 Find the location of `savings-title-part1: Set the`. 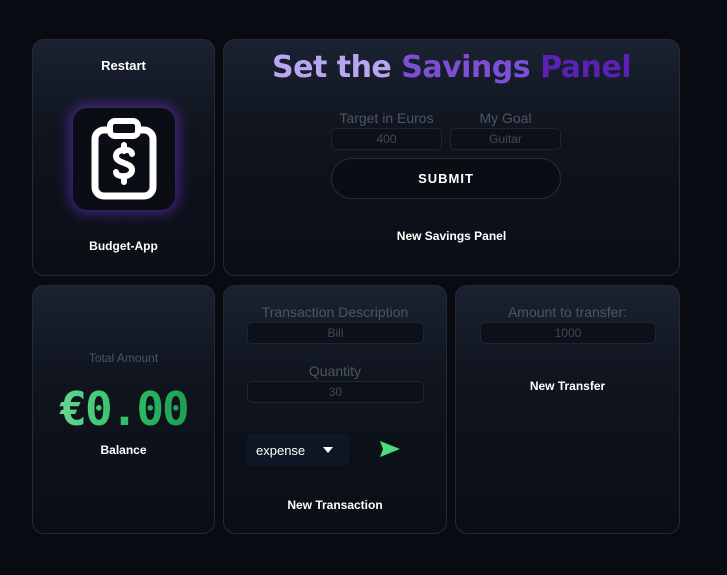

savings-title-part1: Set the is located at coordinates (337, 67).